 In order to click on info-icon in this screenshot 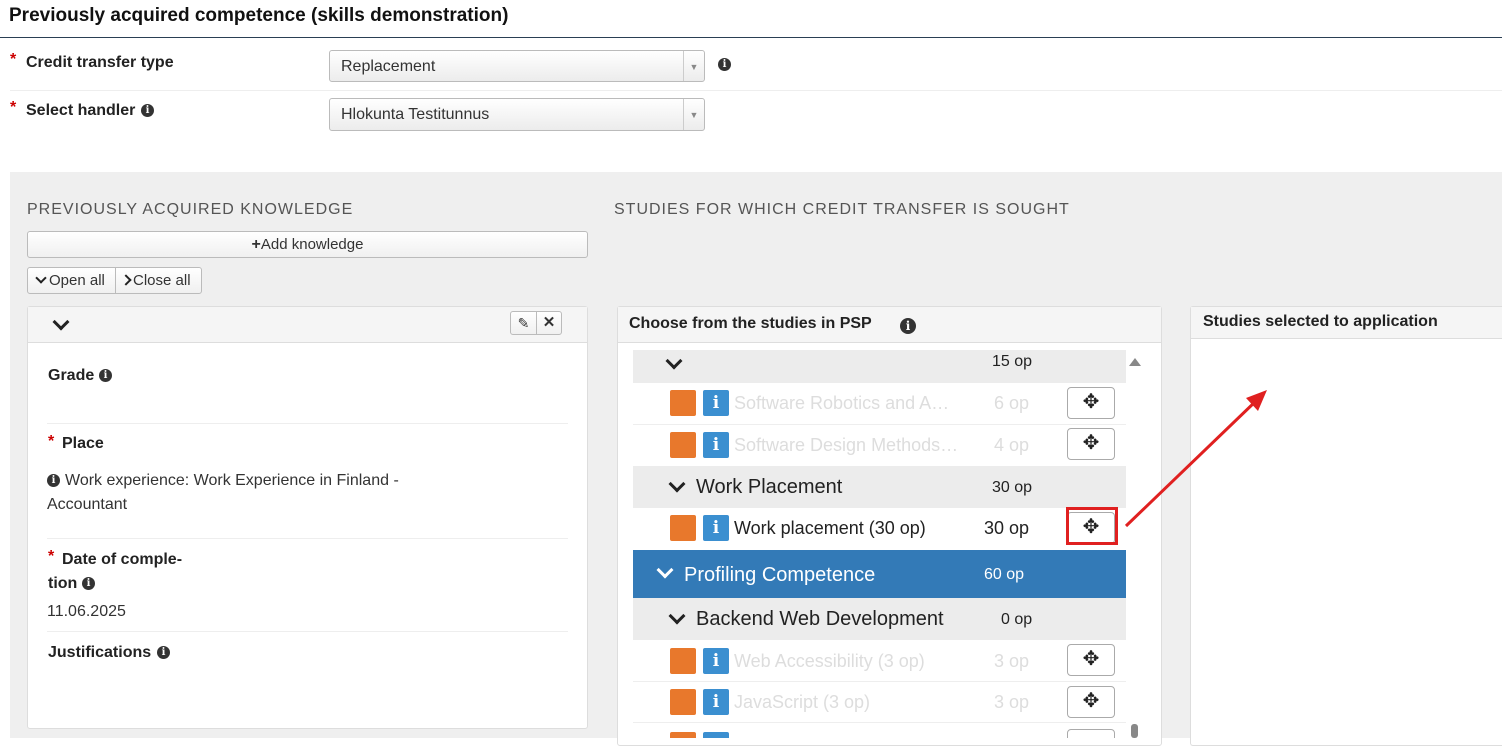, I will do `click(716, 735)`.